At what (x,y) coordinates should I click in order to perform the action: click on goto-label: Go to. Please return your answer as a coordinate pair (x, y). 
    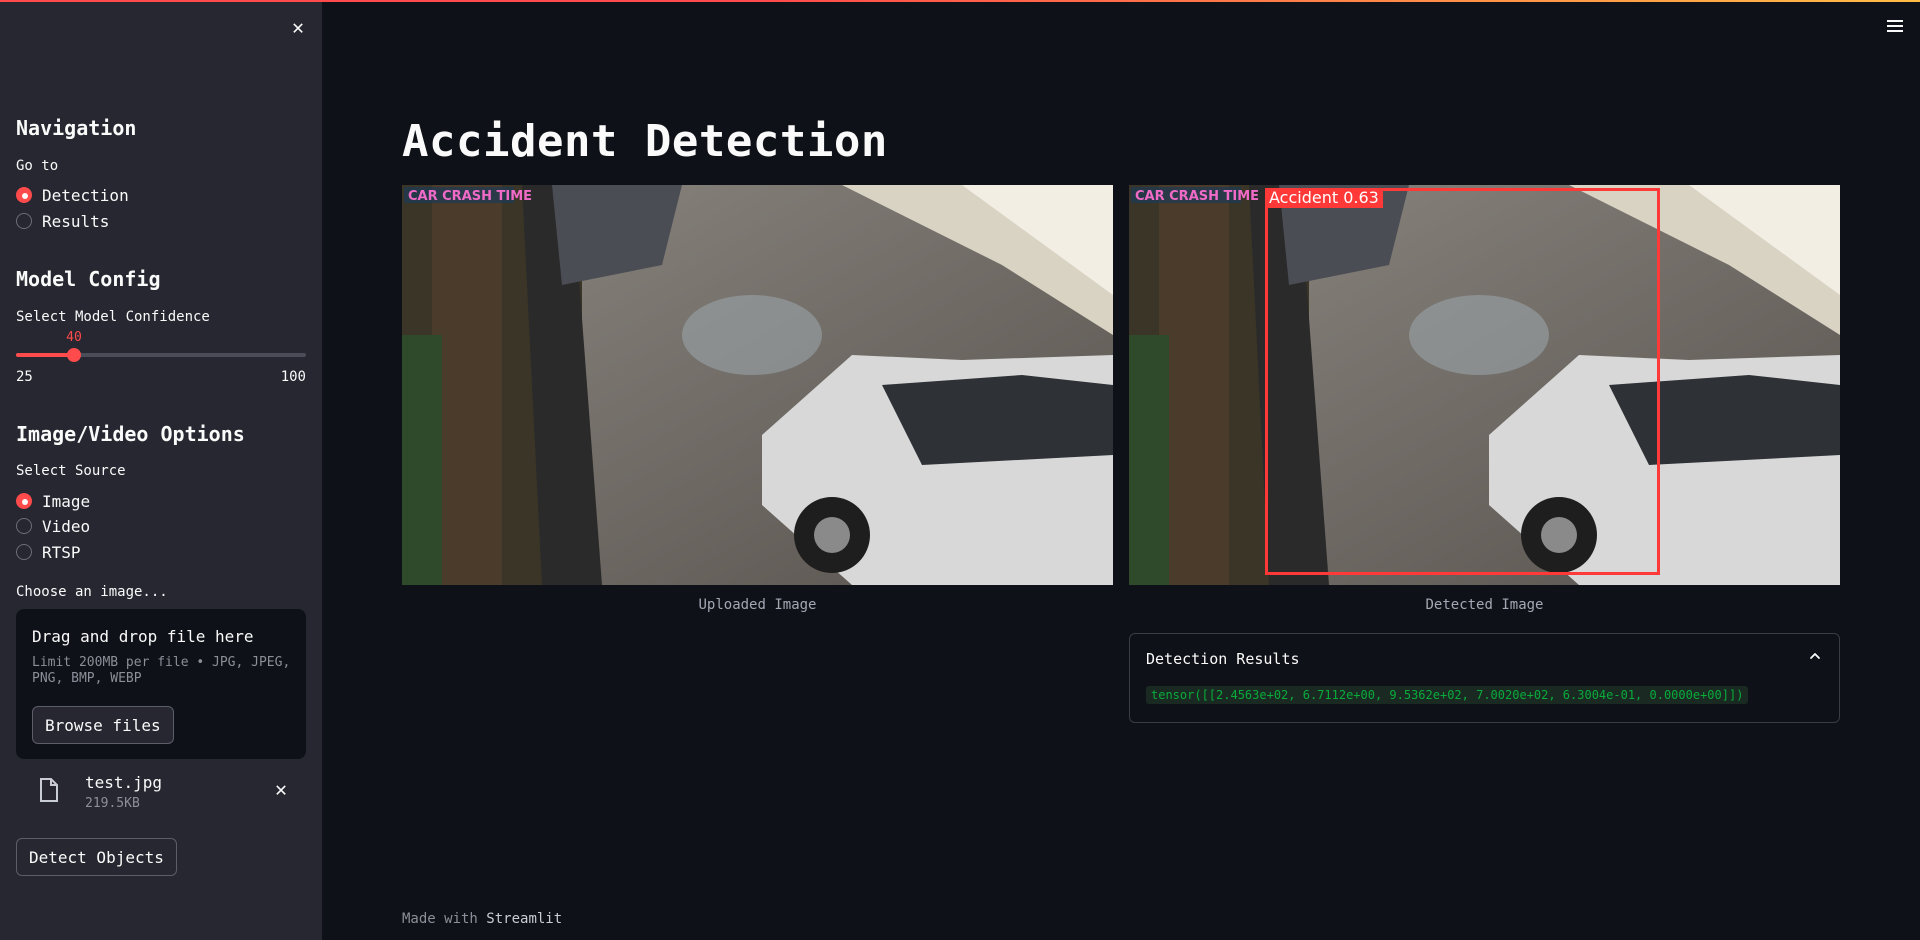
    Looking at the image, I should click on (37, 166).